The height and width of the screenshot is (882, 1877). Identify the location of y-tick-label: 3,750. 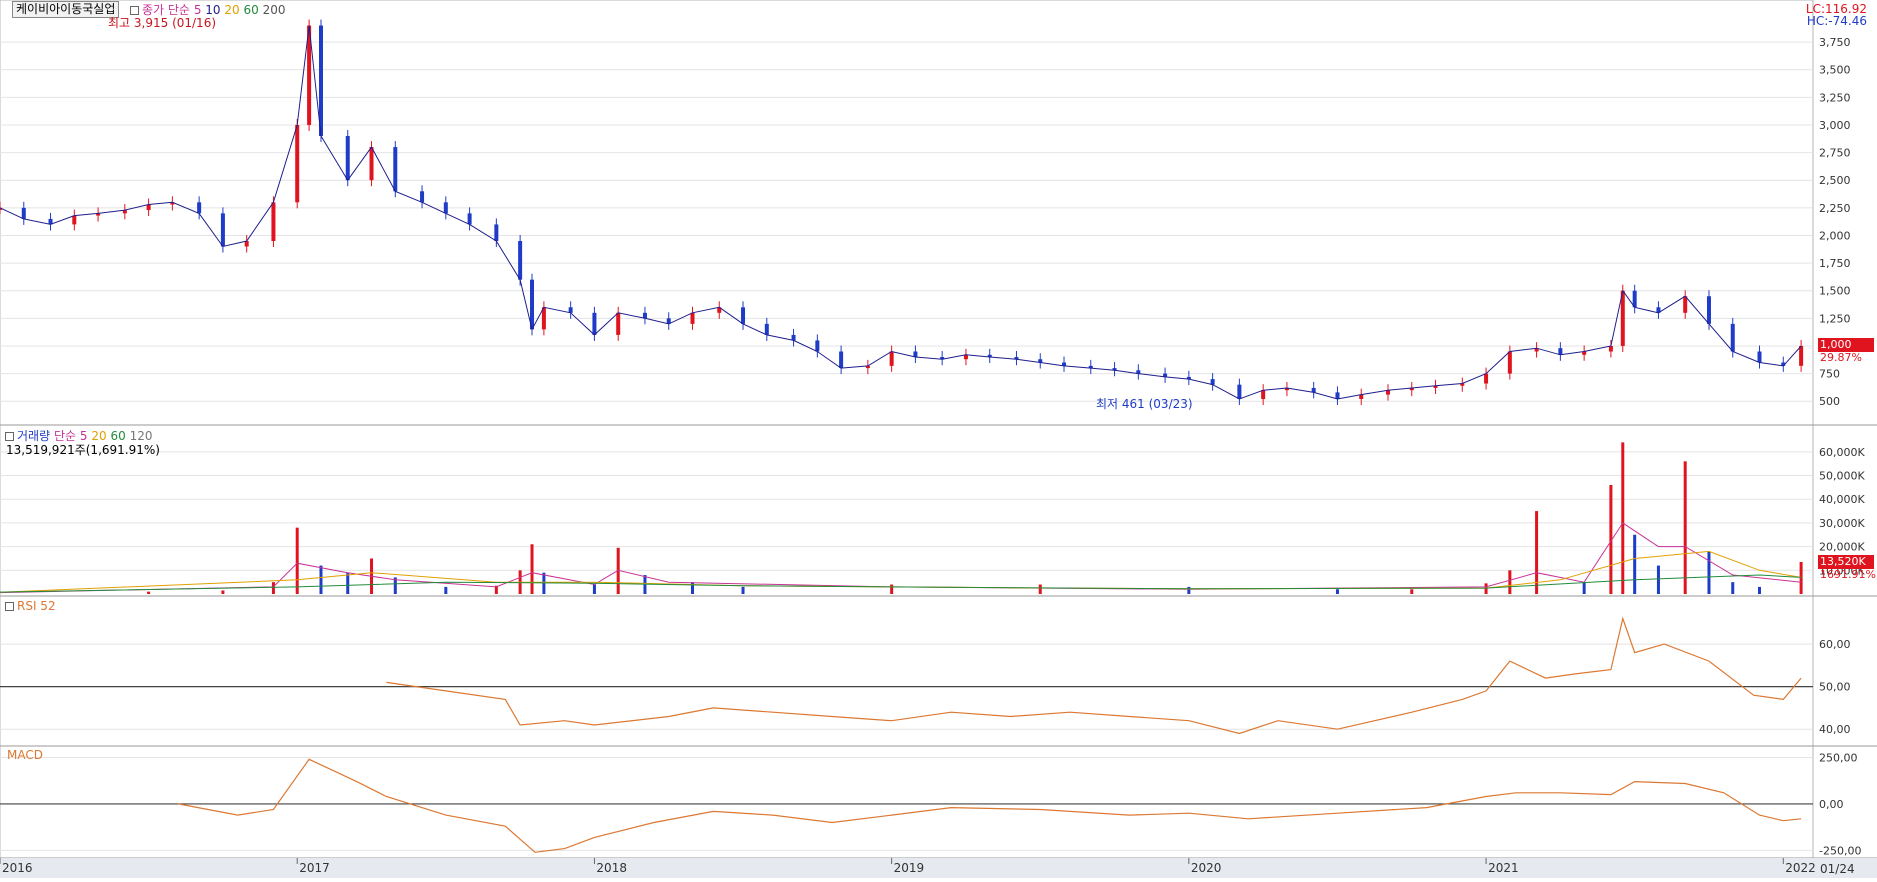
(1835, 42).